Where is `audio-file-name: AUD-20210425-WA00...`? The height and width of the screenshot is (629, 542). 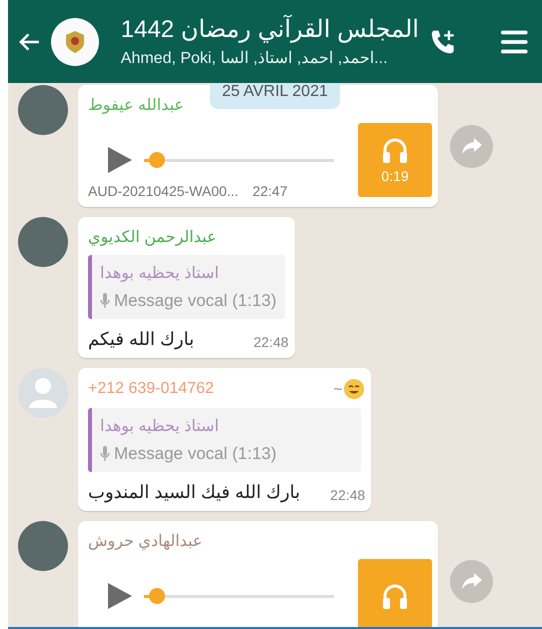 audio-file-name: AUD-20210425-WA00... is located at coordinates (163, 191).